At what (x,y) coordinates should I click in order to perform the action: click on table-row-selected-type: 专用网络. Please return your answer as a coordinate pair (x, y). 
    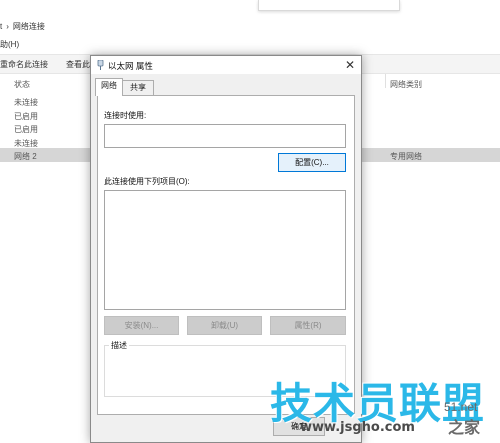
    Looking at the image, I should click on (406, 156).